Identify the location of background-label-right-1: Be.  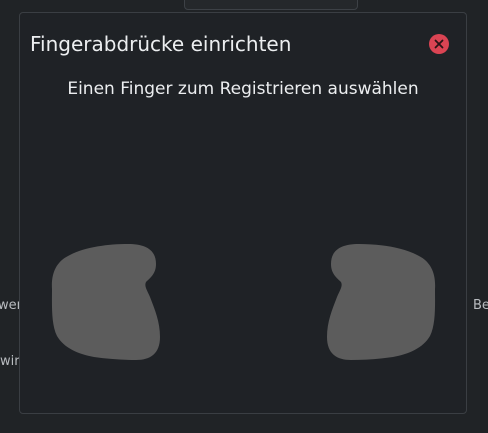
(480, 305).